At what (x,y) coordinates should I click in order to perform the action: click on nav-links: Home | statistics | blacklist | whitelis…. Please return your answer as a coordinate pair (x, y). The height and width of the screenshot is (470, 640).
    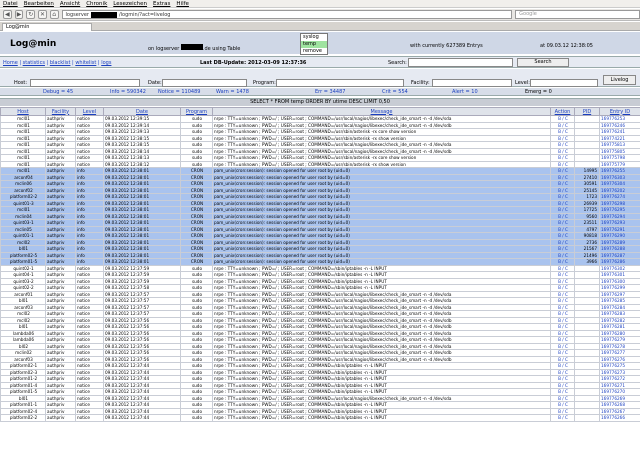
    Looking at the image, I should click on (57, 63).